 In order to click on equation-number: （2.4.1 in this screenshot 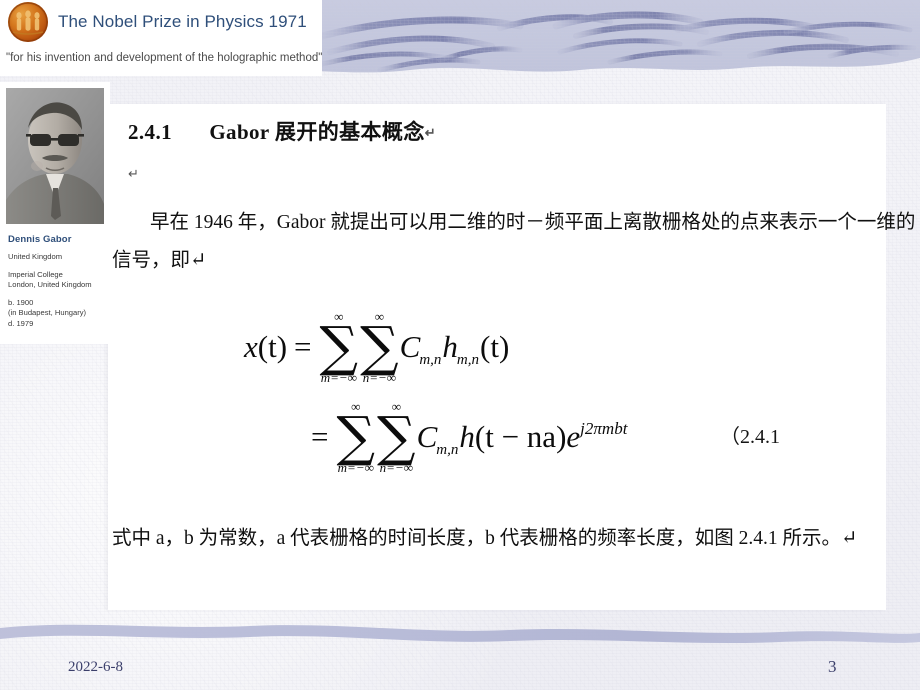, I will do `click(750, 437)`.